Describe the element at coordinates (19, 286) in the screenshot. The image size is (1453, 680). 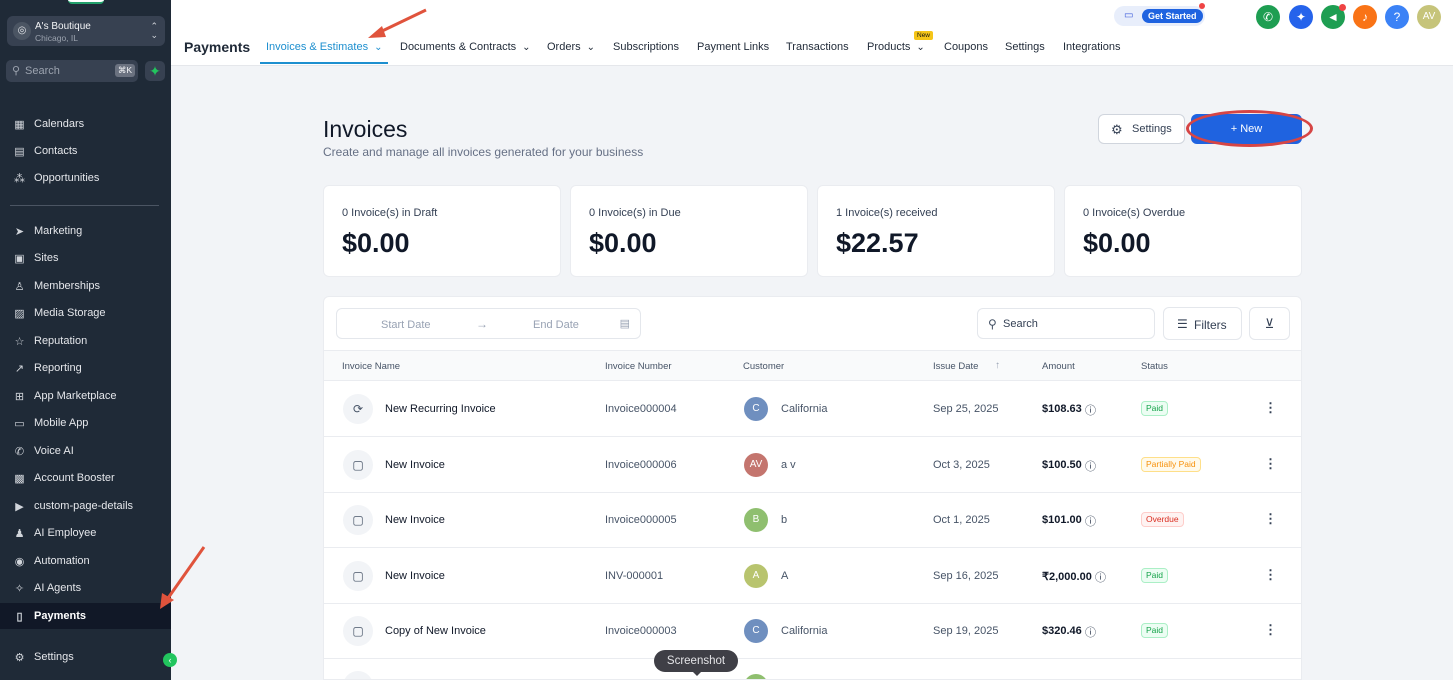
I see `membership-icon: ♙` at that location.